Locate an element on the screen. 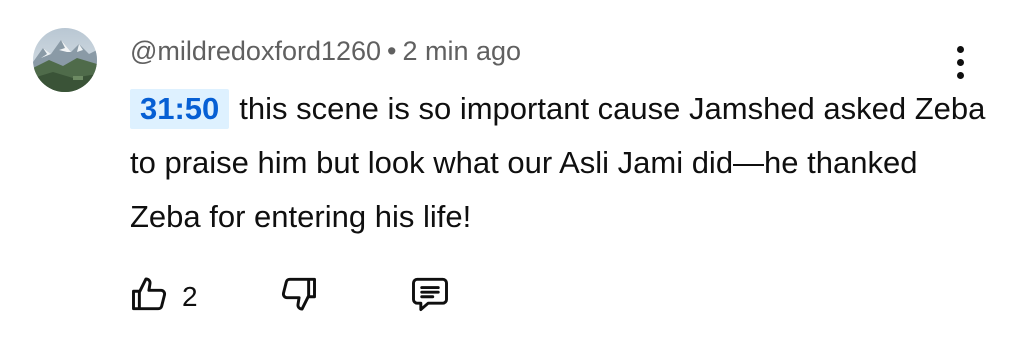 The height and width of the screenshot is (339, 1024). dislike-button is located at coordinates (298, 294).